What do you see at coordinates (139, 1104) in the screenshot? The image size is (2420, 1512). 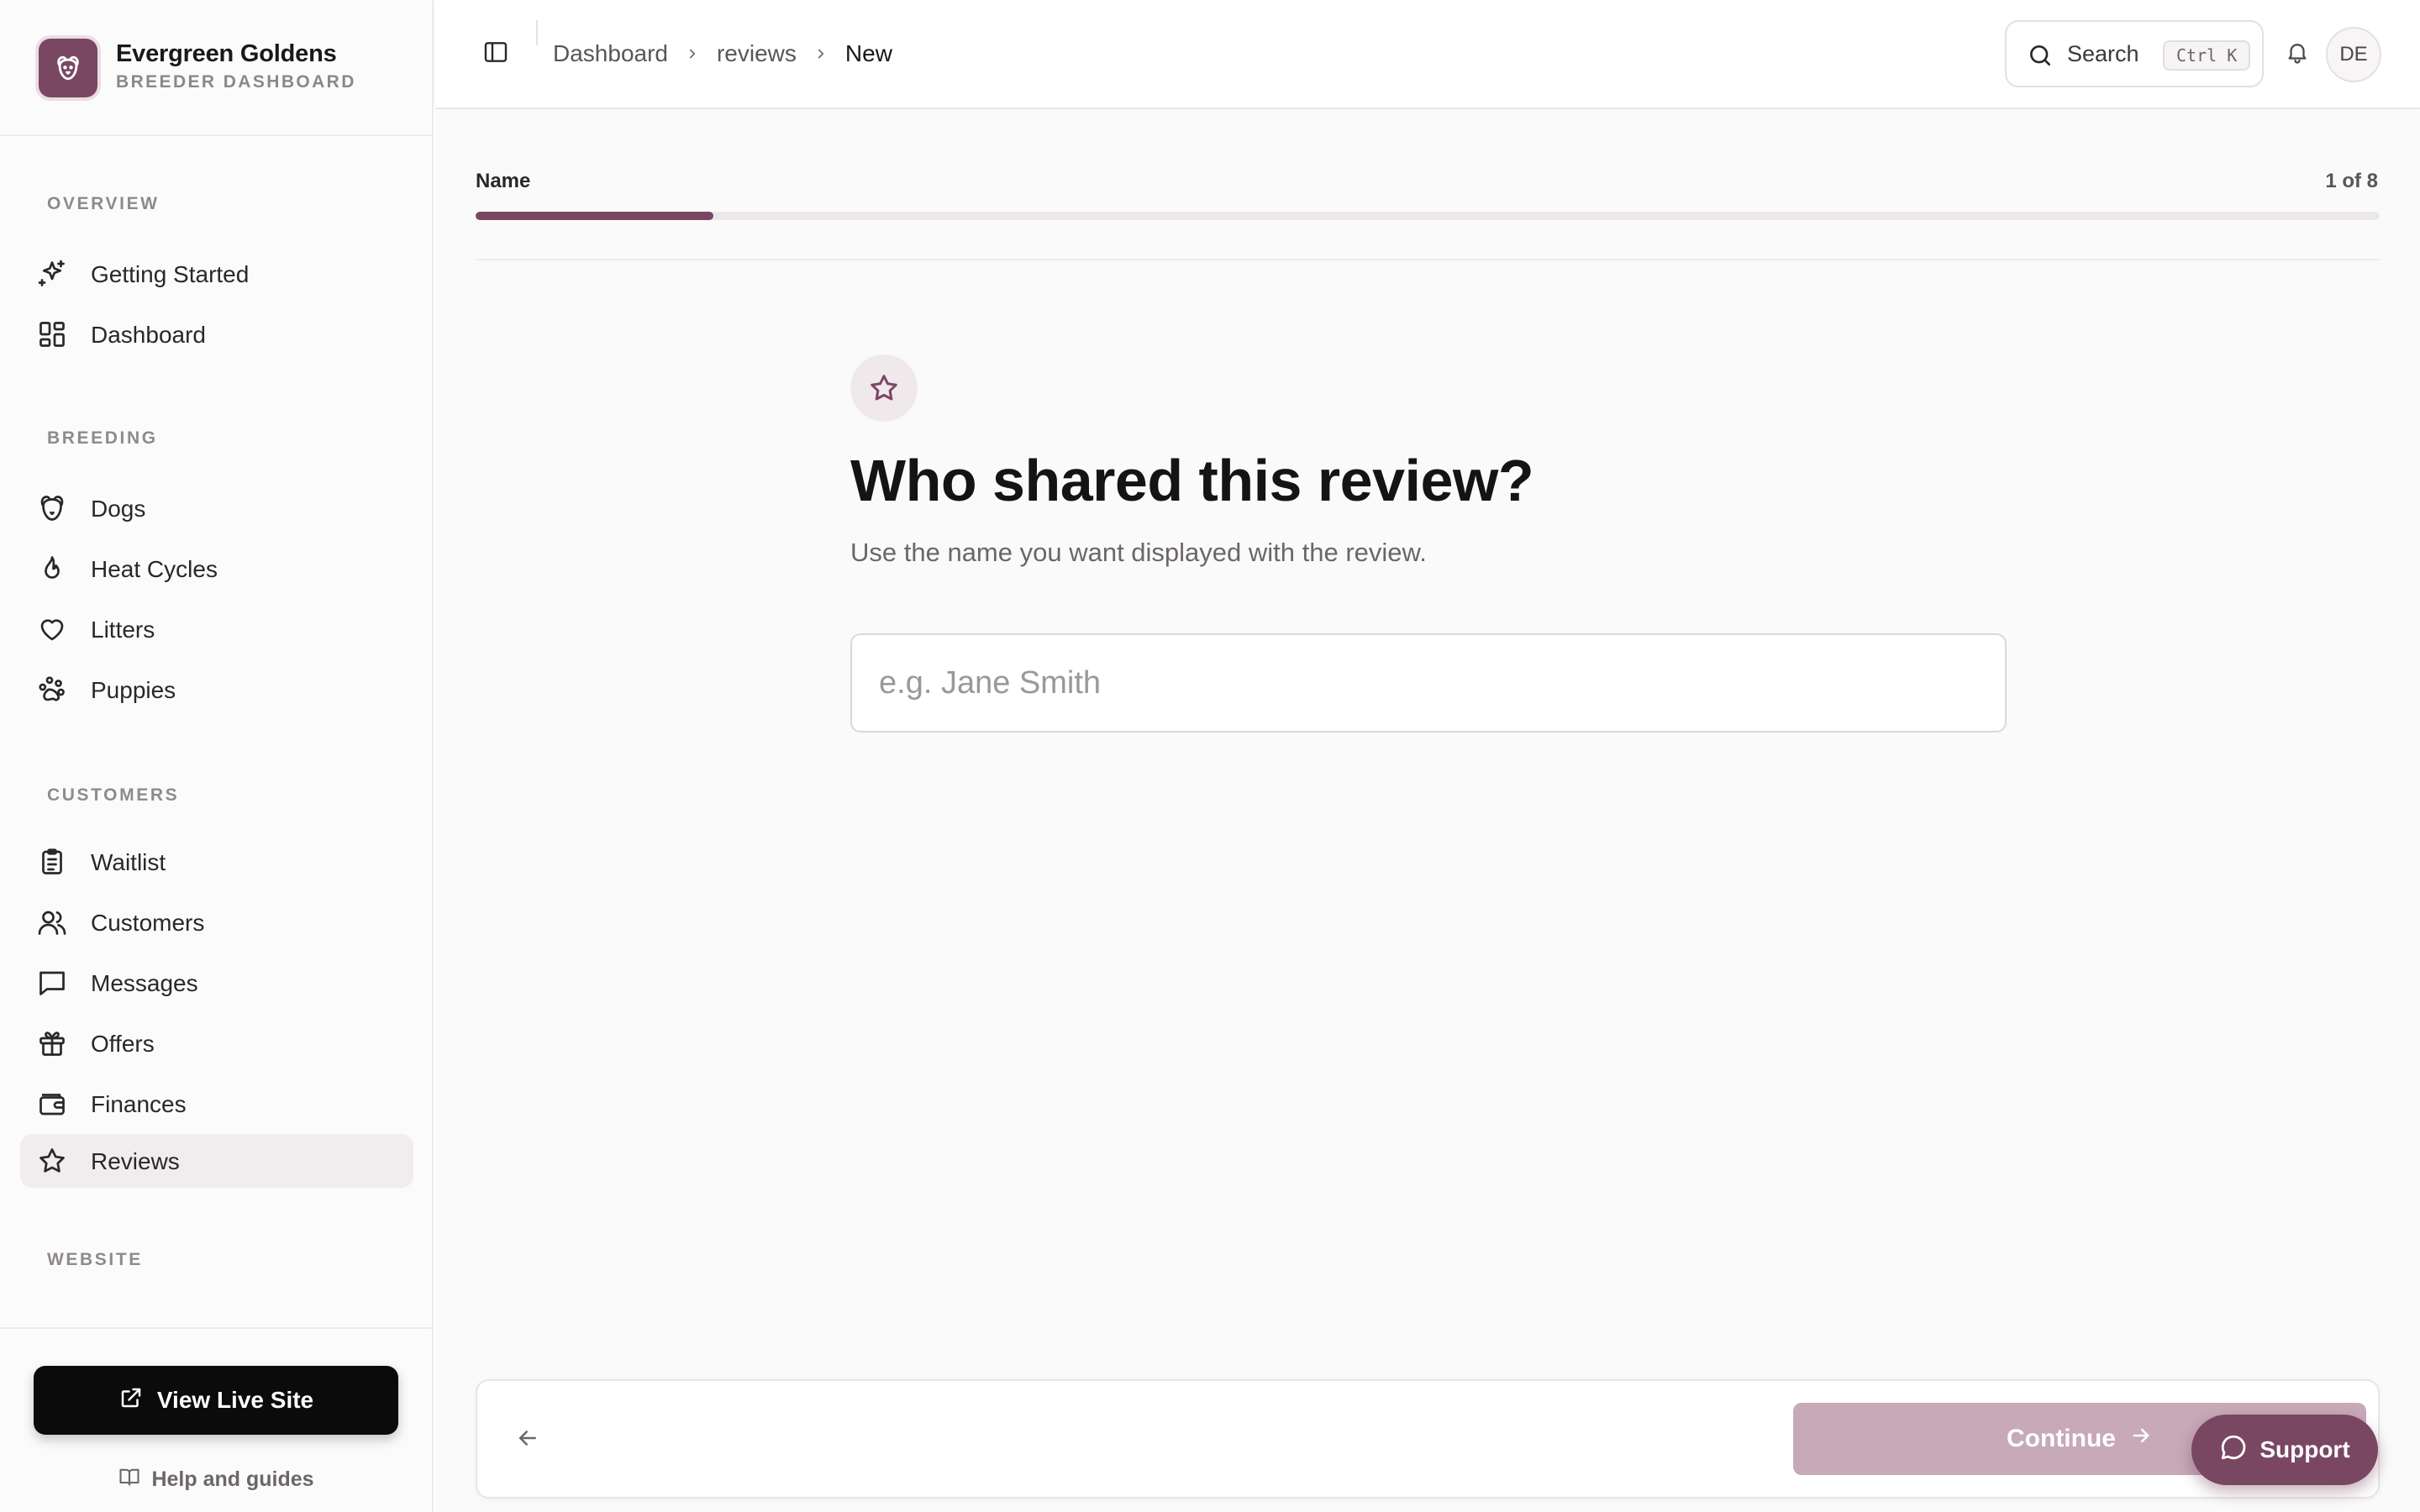 I see `sidebar-item-label: Finances` at bounding box center [139, 1104].